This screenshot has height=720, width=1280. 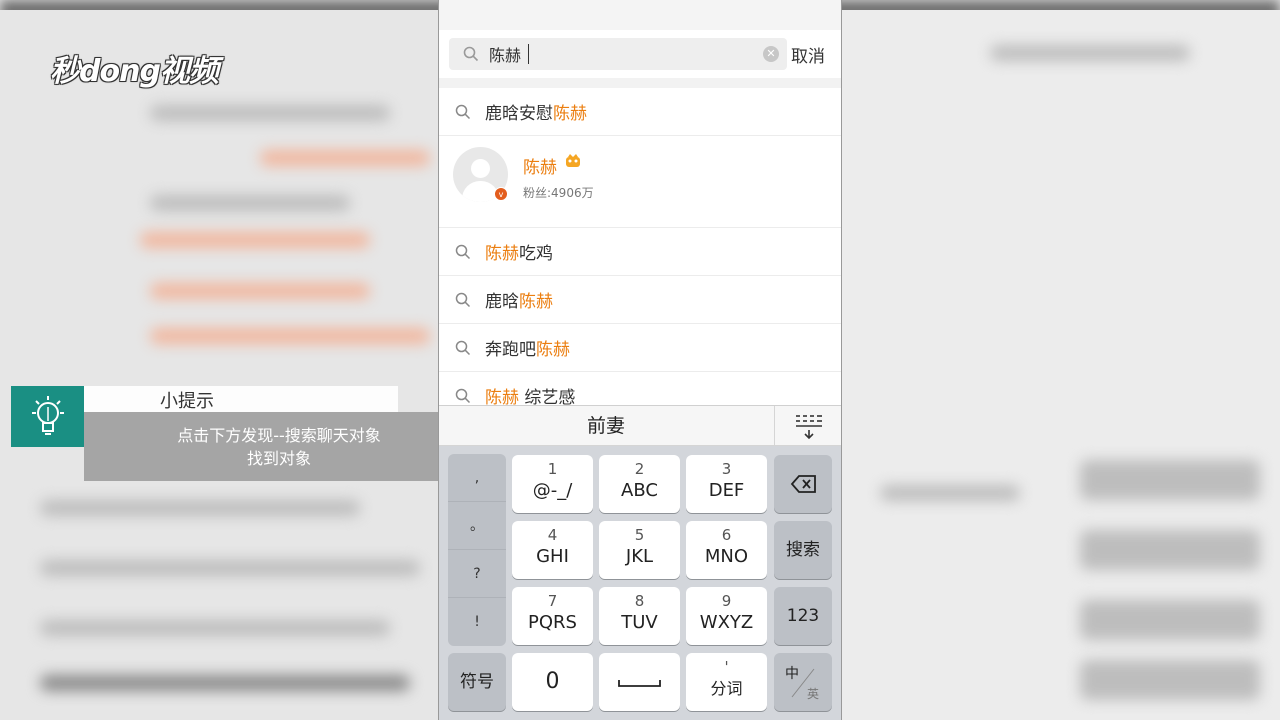 What do you see at coordinates (552, 682) in the screenshot?
I see `key-0: 0` at bounding box center [552, 682].